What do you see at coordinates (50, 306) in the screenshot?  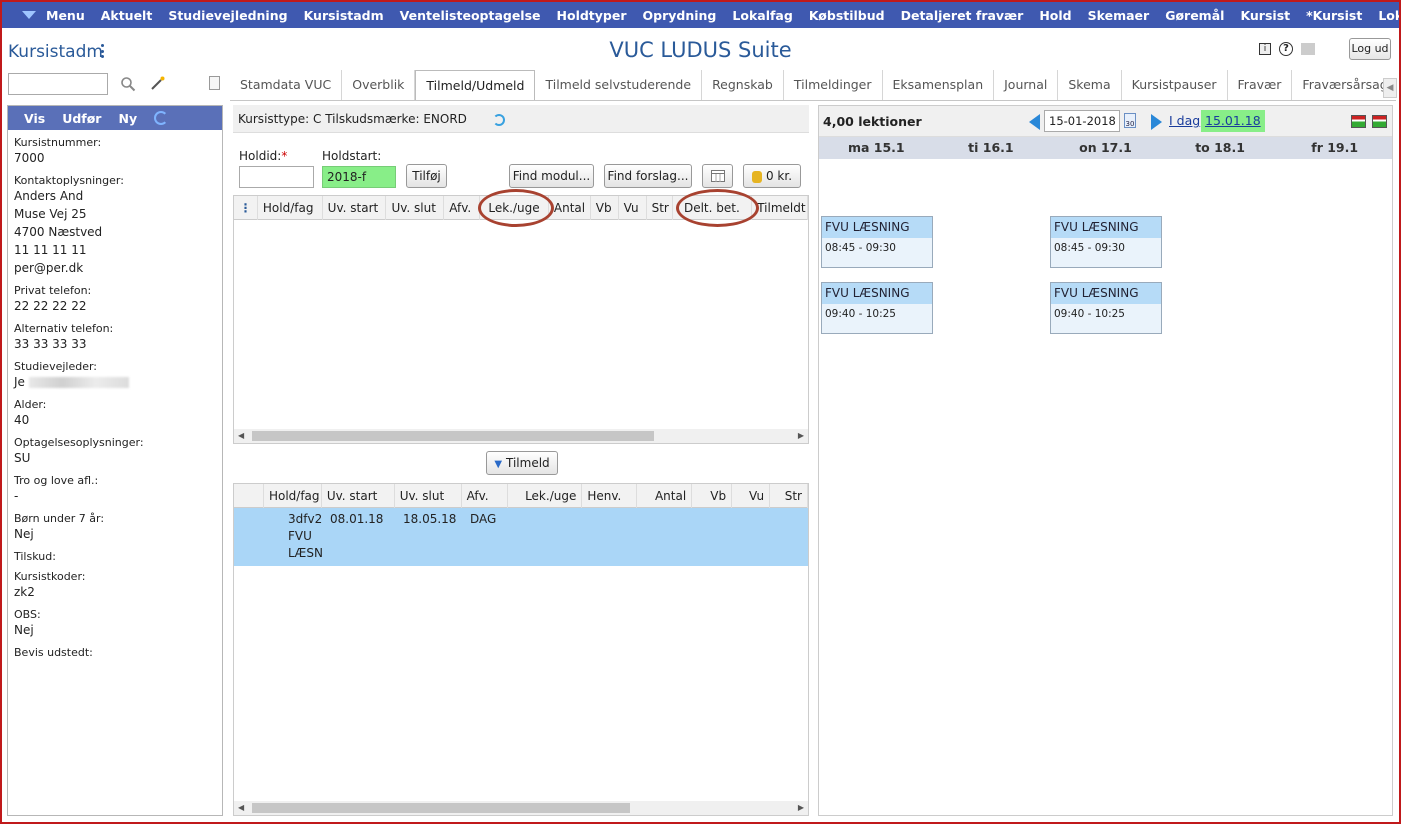 I see `field-value: 22 22 22 22` at bounding box center [50, 306].